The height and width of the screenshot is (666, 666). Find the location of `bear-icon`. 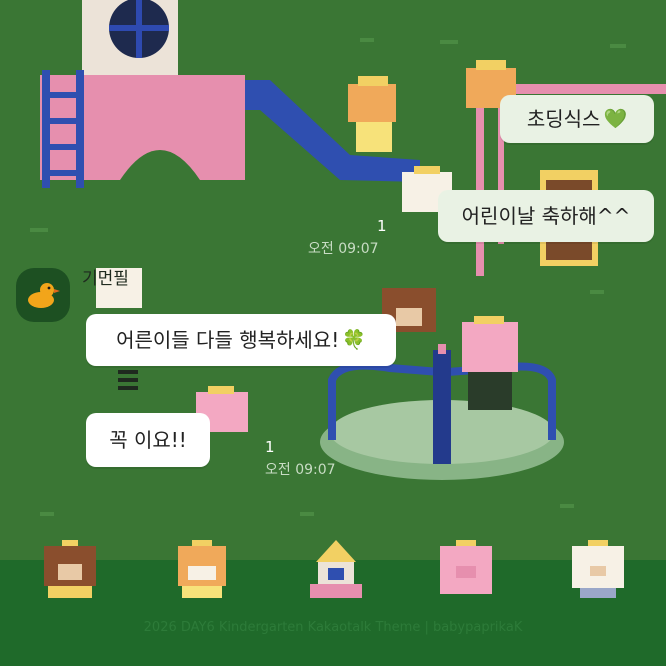

bear-icon is located at coordinates (70, 569).